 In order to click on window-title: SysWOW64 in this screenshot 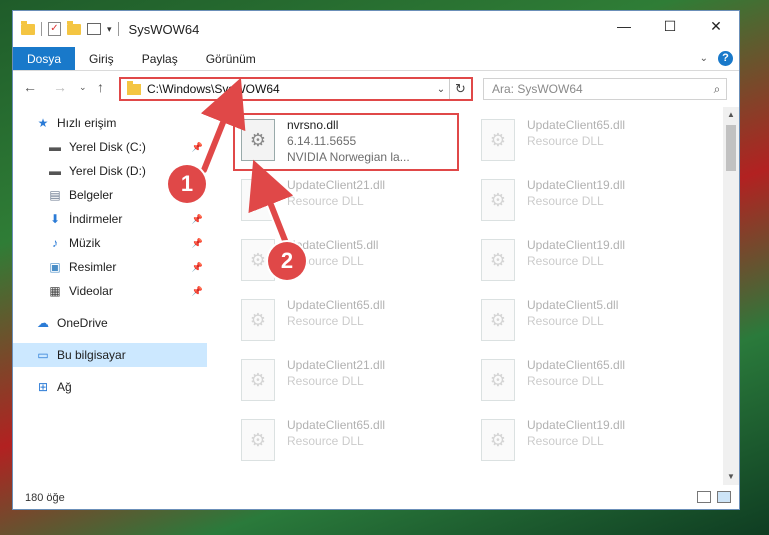, I will do `click(164, 29)`.